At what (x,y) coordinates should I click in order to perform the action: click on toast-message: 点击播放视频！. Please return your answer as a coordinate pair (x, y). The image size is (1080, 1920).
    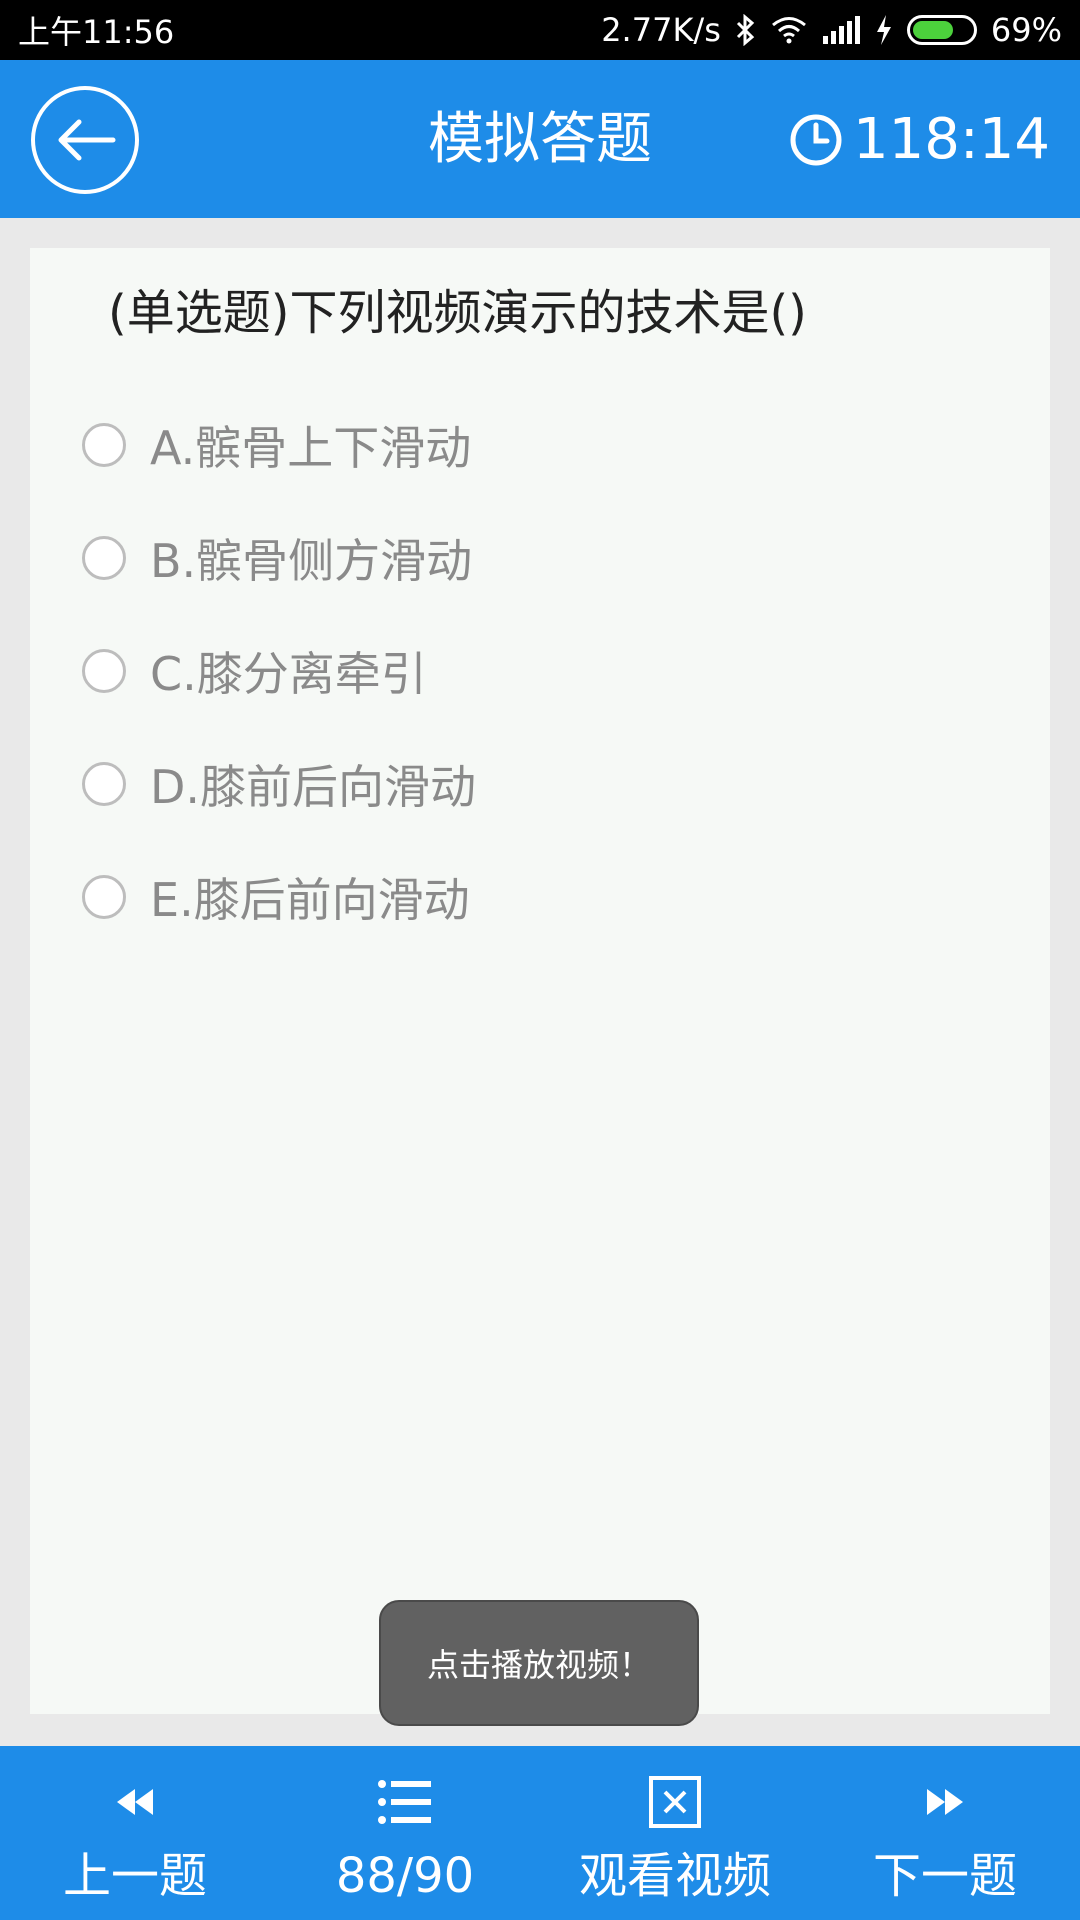
    Looking at the image, I should click on (539, 1663).